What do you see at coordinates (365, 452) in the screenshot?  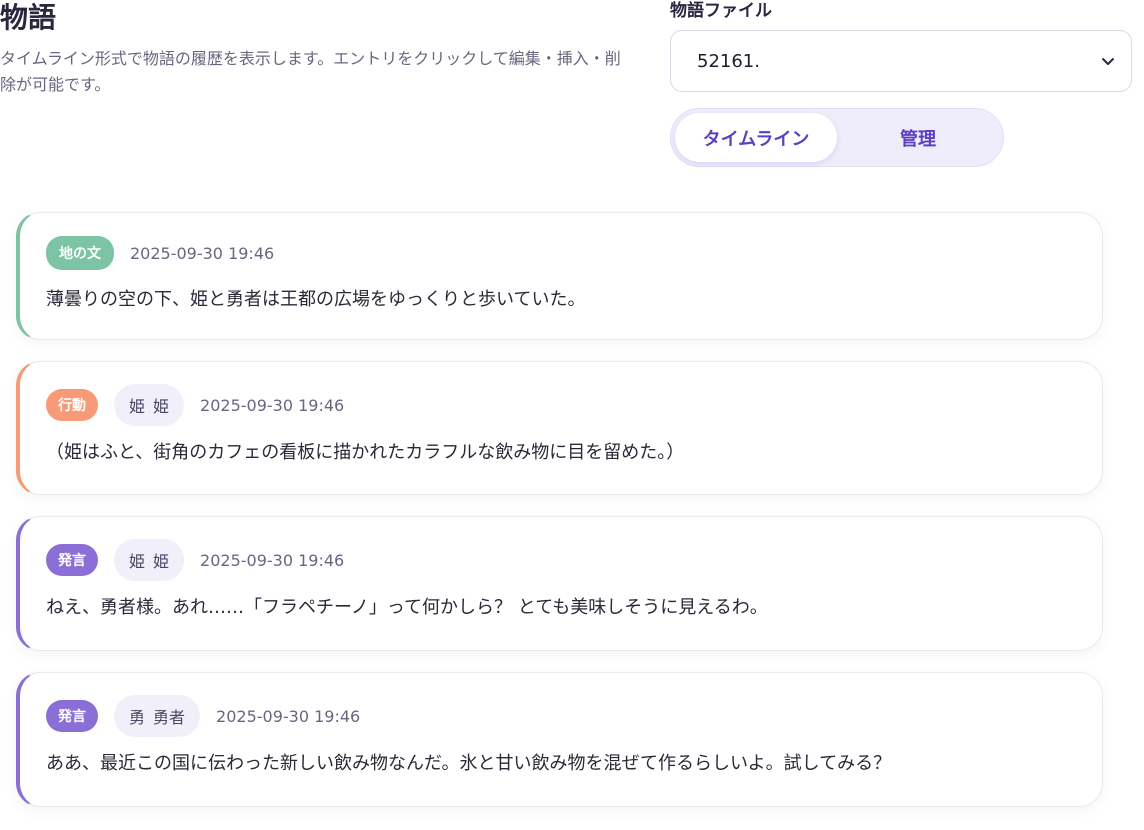 I see `entry-text: （姫はふと、街角のカフェの看板に描かれたカラフルな飲み物に目を留めた。）` at bounding box center [365, 452].